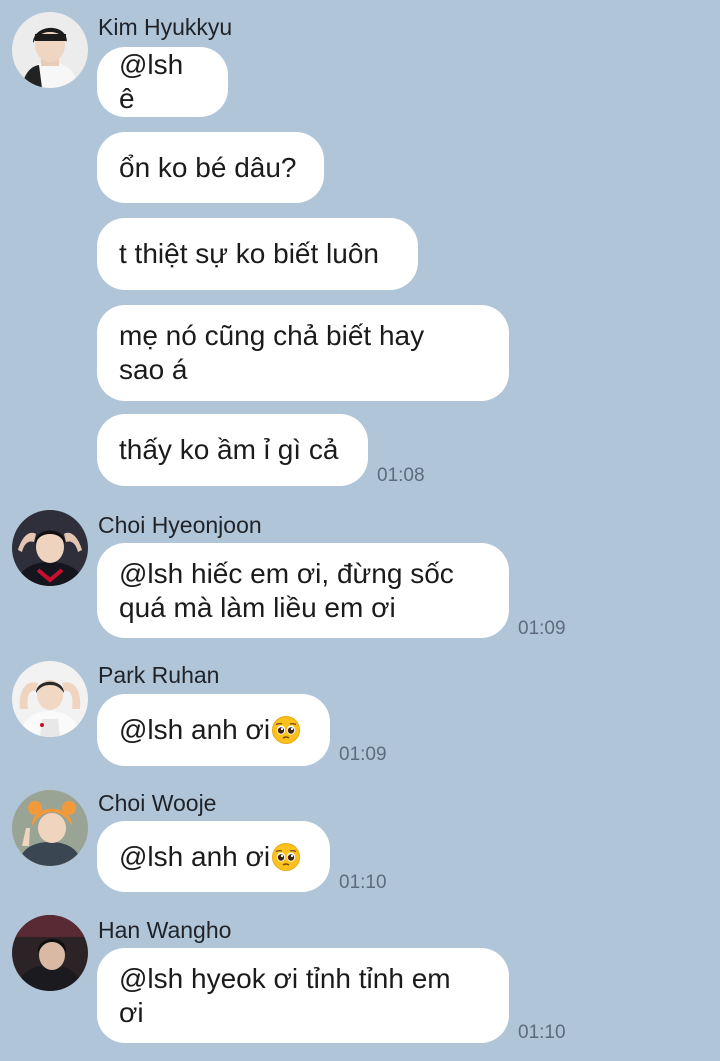 This screenshot has height=1061, width=720. Describe the element at coordinates (165, 930) in the screenshot. I see `sender-name: Han Wangho` at that location.